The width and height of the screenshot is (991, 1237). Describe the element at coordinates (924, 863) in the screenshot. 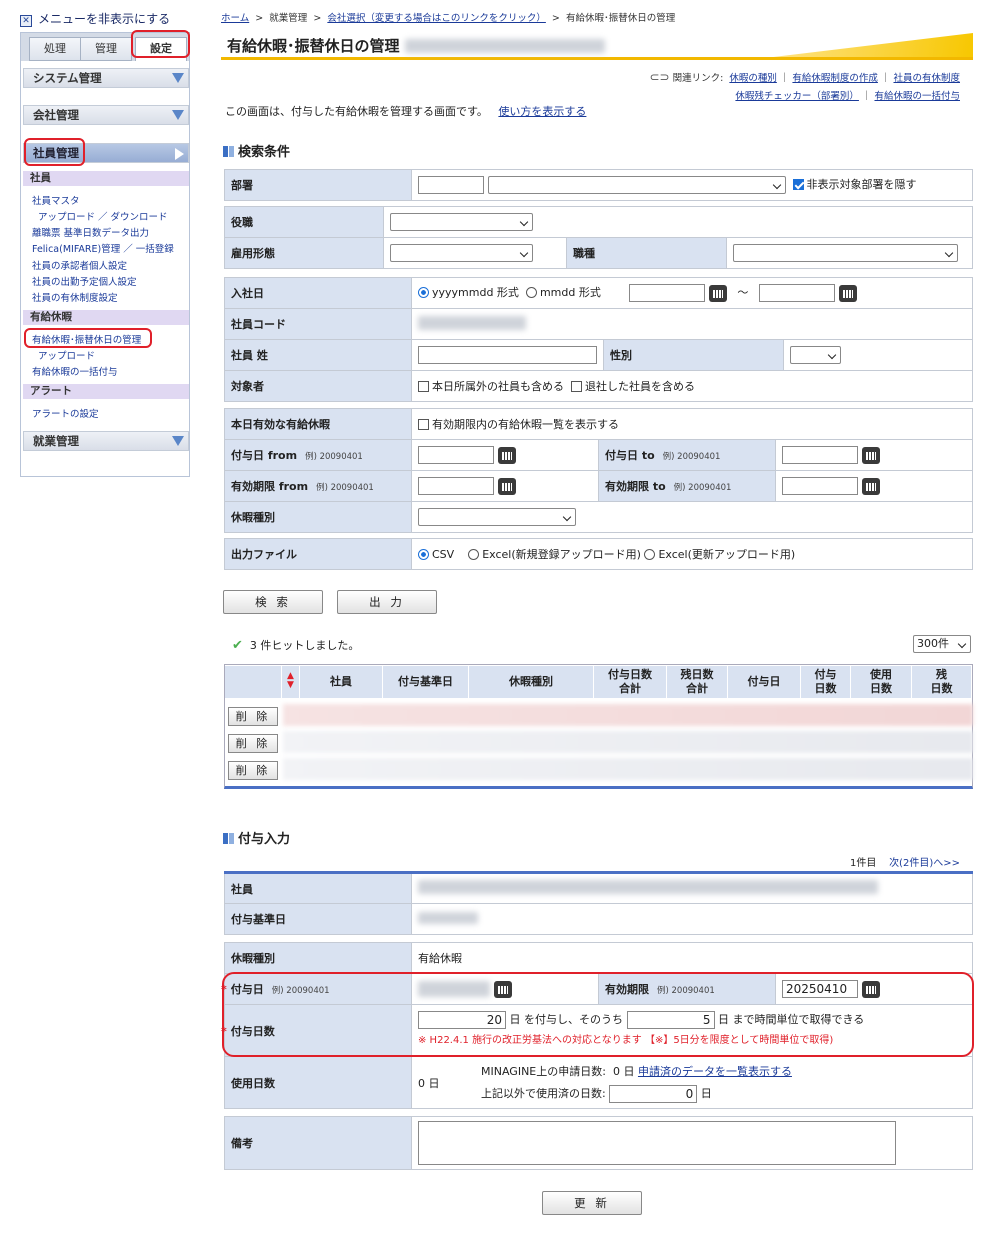

I see `pager-next-link: 次(2件目)へ>>` at that location.